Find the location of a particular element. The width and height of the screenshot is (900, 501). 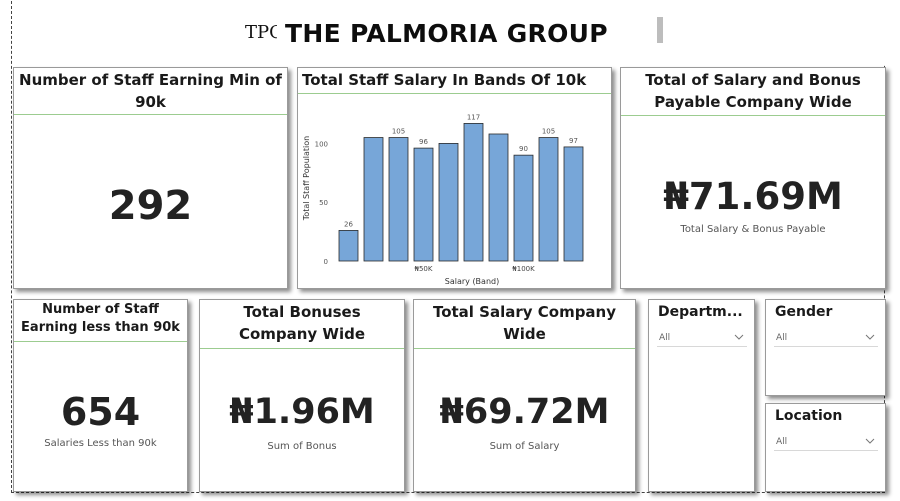

card-title: Number of Staff Earning less than 90k is located at coordinates (100, 318).